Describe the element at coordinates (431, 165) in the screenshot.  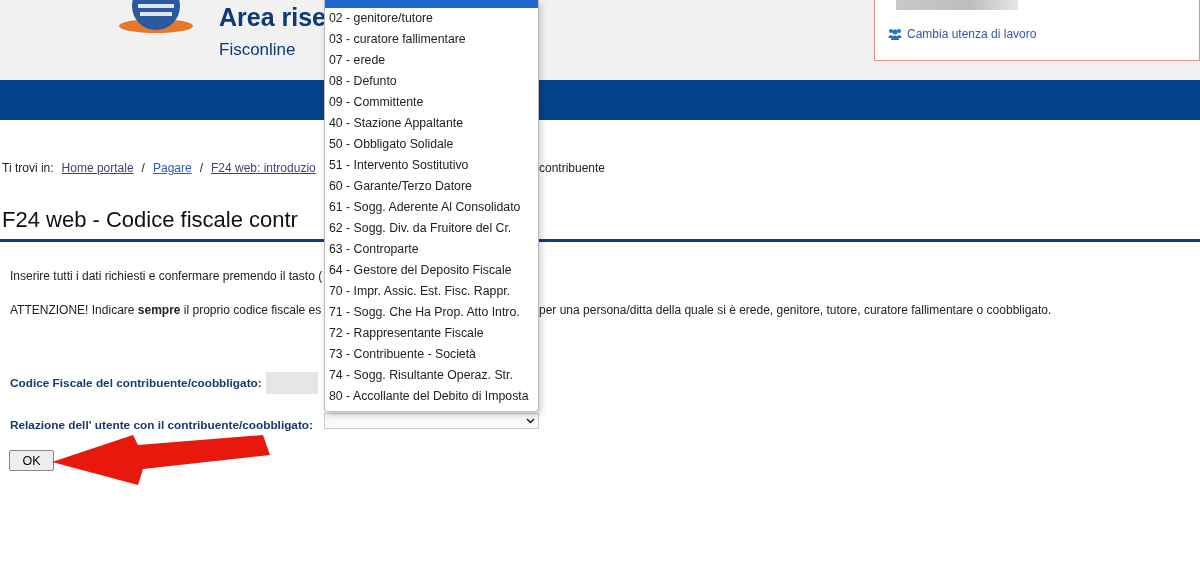
I see `dropdown-option: 51 - Intervento Sostitutivo` at that location.